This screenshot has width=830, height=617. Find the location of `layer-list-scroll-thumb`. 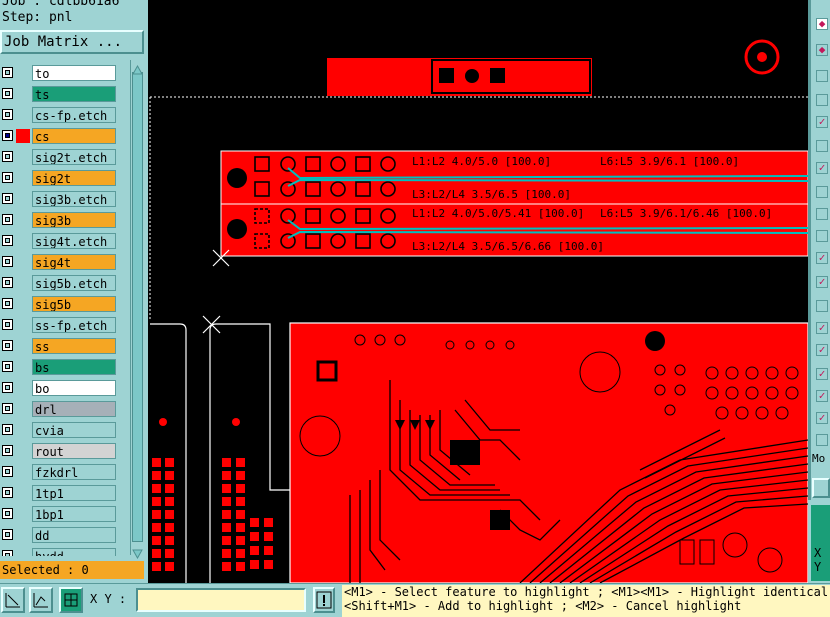

layer-list-scroll-thumb is located at coordinates (137, 307).